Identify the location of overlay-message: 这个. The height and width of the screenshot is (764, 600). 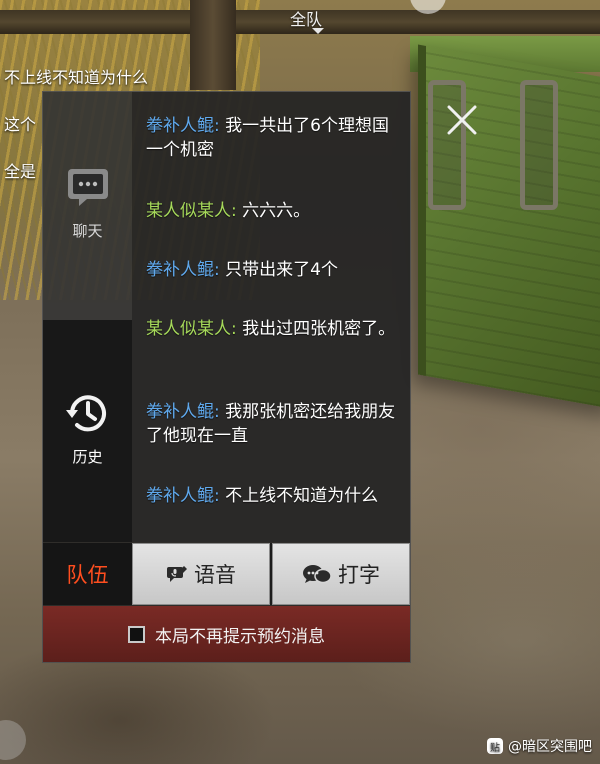
(20, 124).